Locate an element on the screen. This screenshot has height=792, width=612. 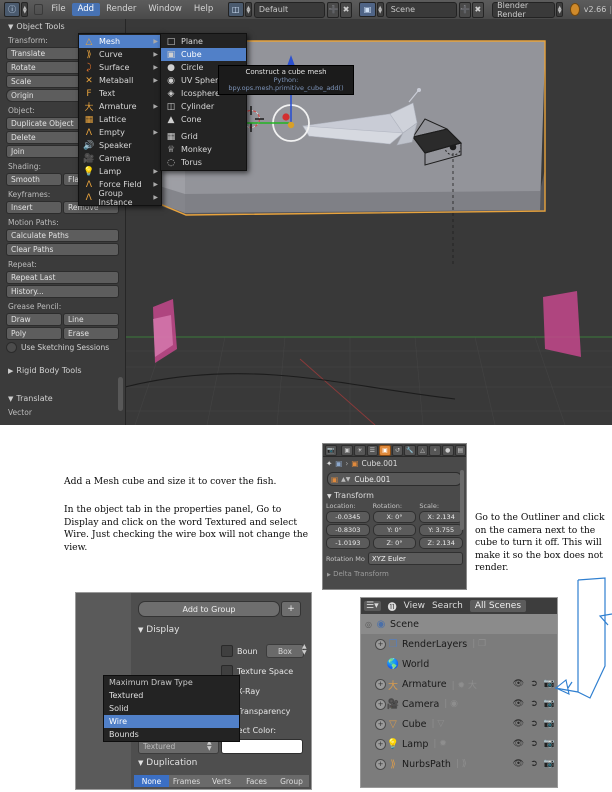
scene-name-field: Scene is located at coordinates (421, 9).